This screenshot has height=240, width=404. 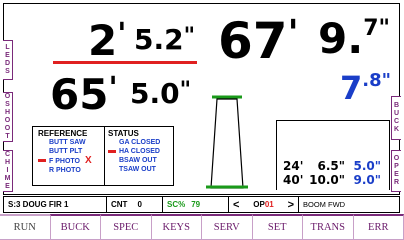 I want to click on log-graphic-icon, so click(x=227, y=142).